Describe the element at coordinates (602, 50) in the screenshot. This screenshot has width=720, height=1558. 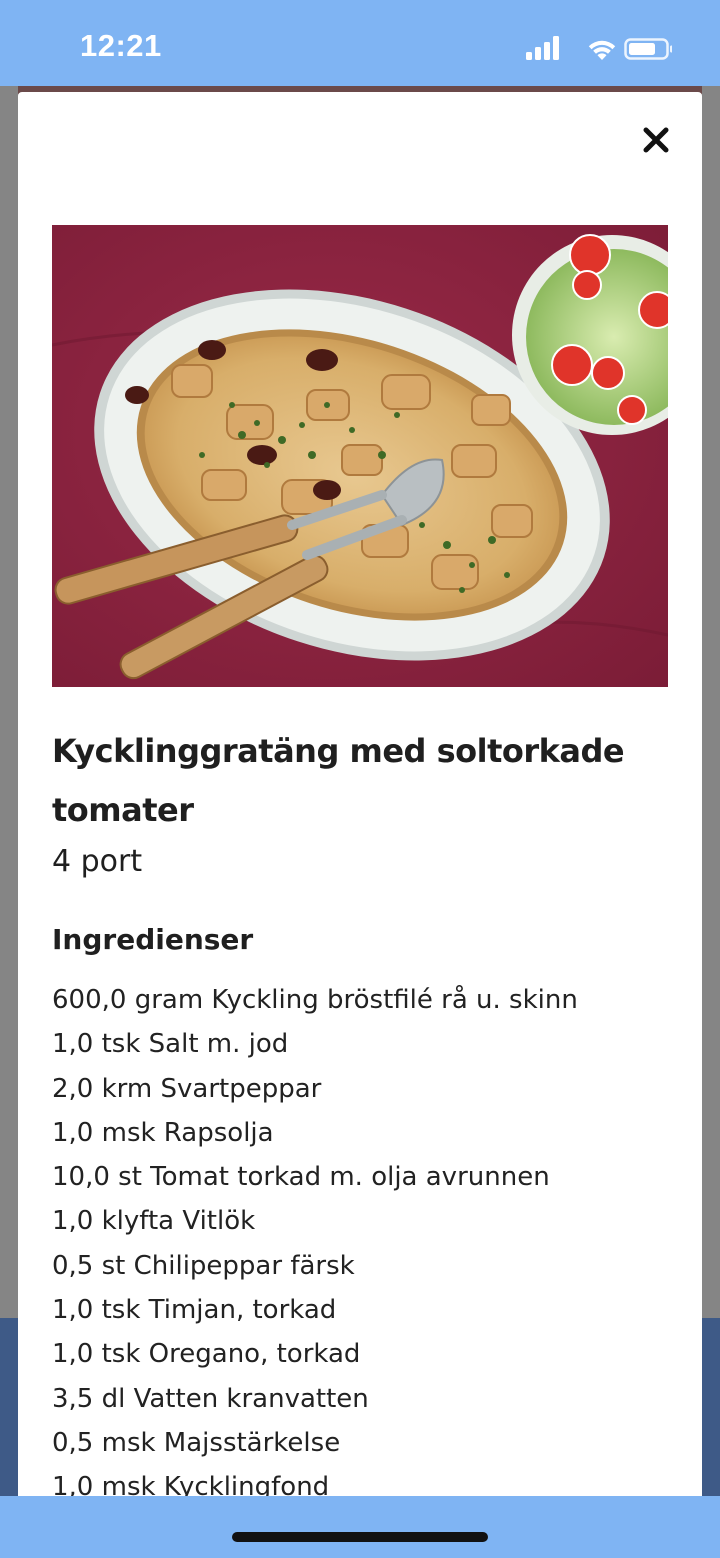
I see `wifi-icon` at that location.